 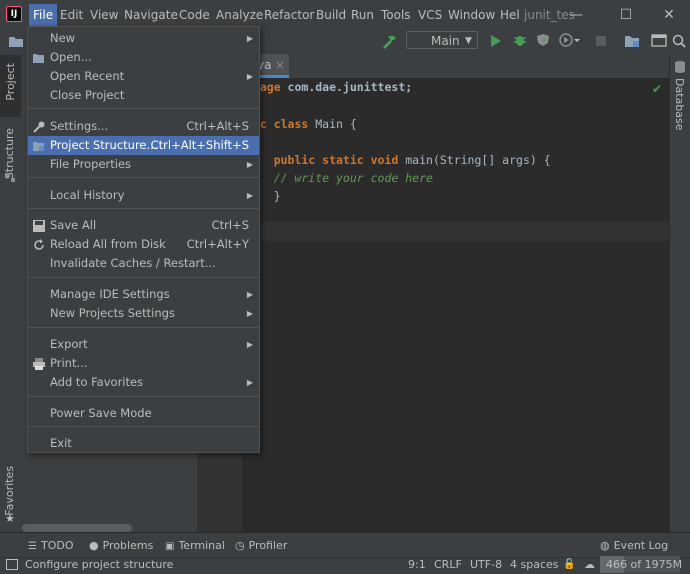 I want to click on menu-item-settings: Settings... Ctrl+Alt+S, so click(x=143, y=126).